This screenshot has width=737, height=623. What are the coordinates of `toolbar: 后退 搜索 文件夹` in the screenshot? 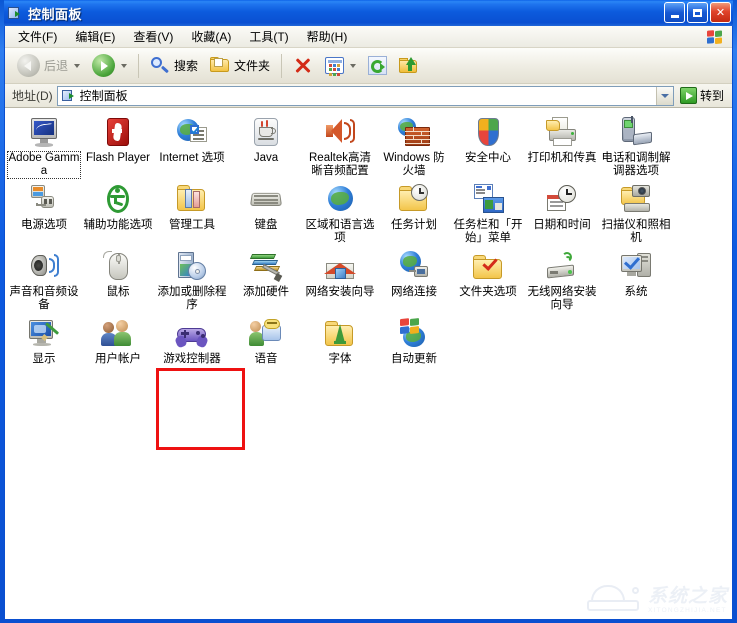 It's located at (368, 66).